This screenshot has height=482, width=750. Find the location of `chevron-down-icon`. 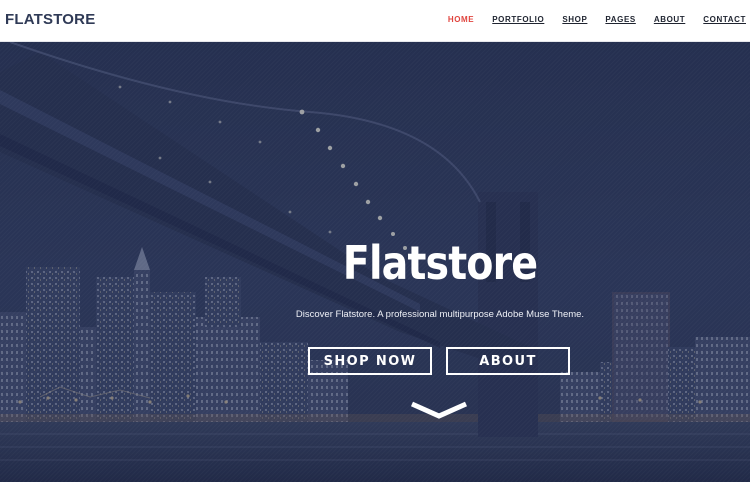

chevron-down-icon is located at coordinates (439, 410).